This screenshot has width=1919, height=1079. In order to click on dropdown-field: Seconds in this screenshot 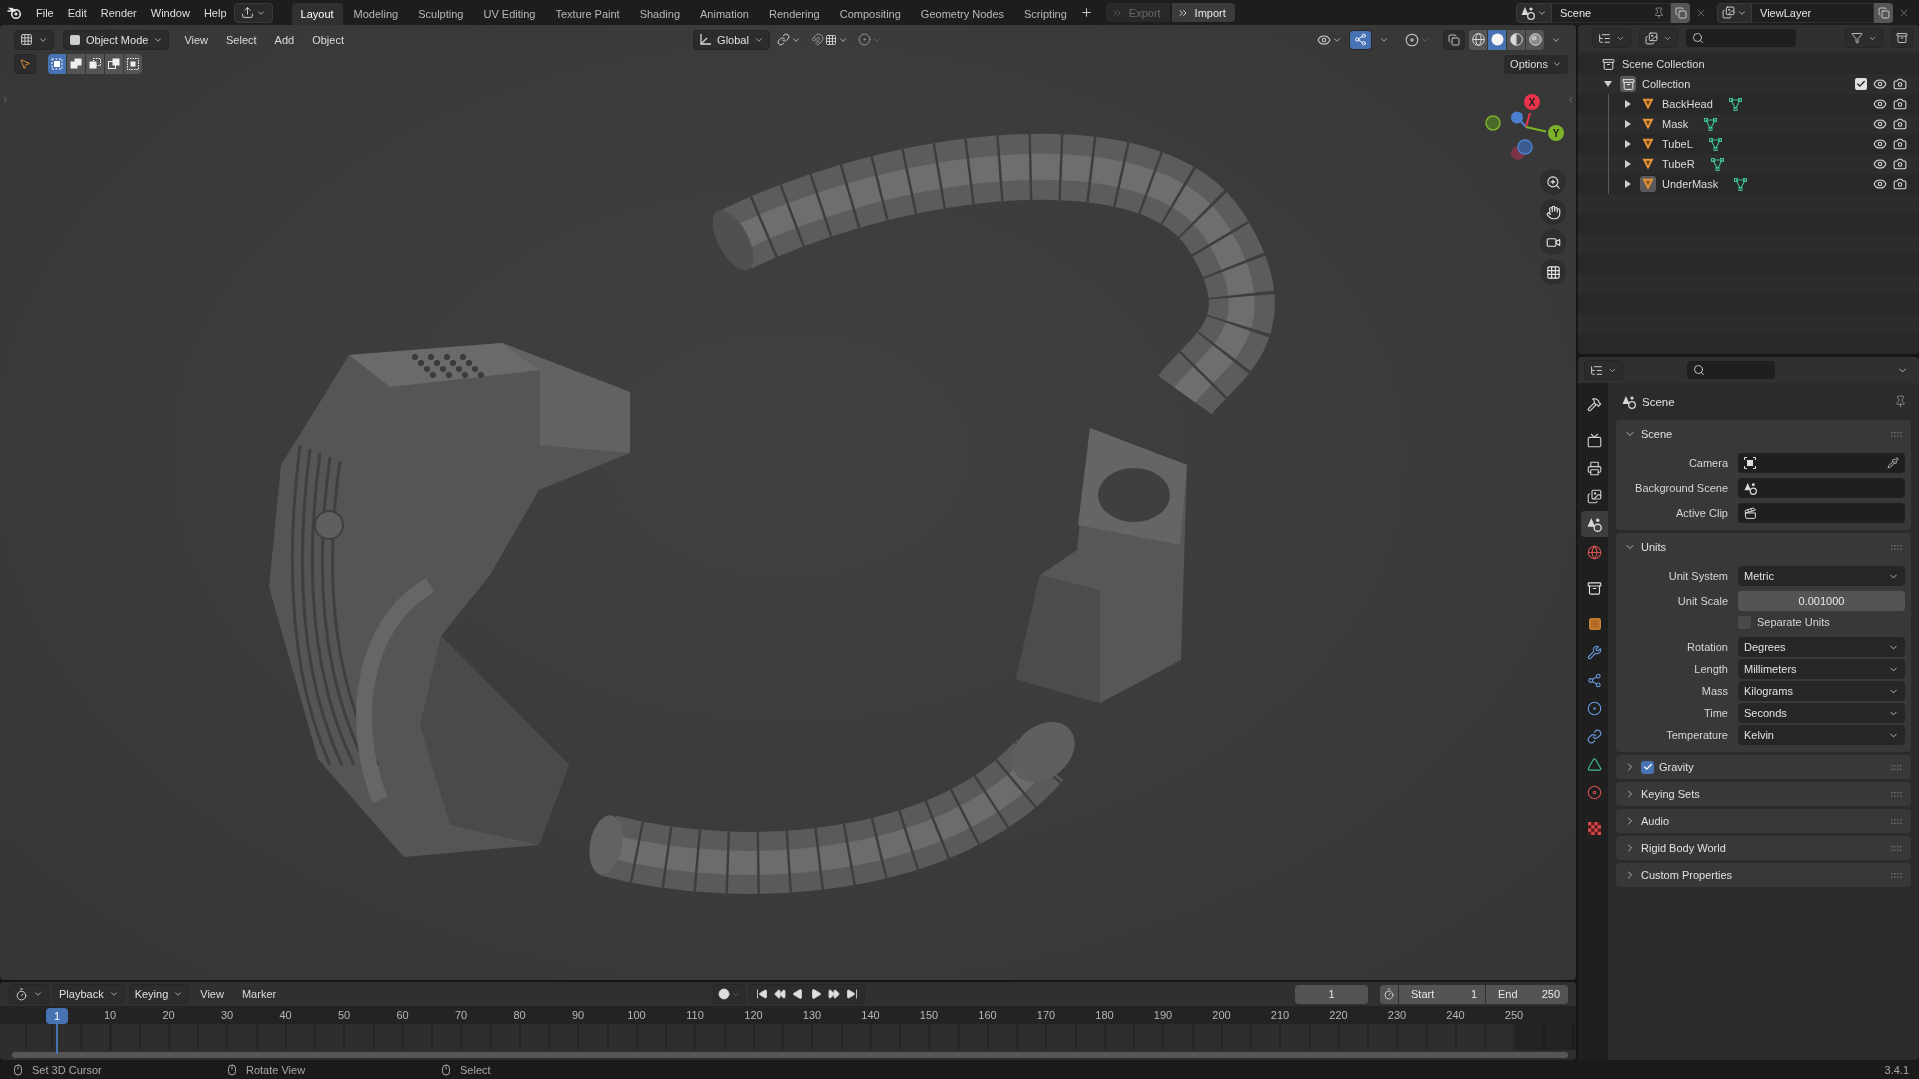, I will do `click(1821, 713)`.